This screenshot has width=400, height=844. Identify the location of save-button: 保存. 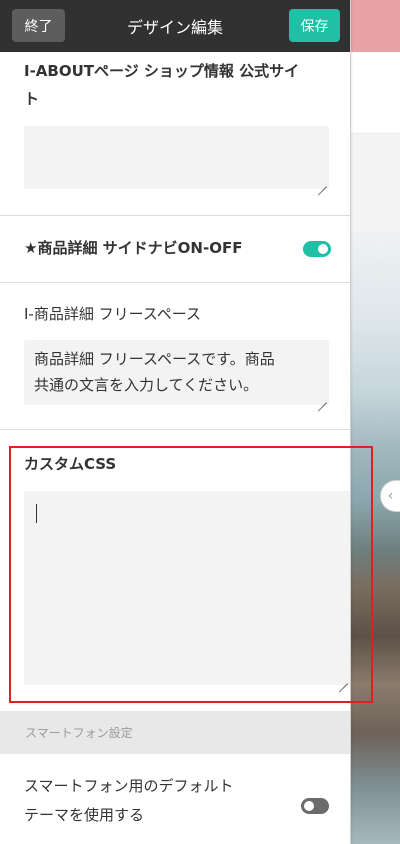
(314, 25).